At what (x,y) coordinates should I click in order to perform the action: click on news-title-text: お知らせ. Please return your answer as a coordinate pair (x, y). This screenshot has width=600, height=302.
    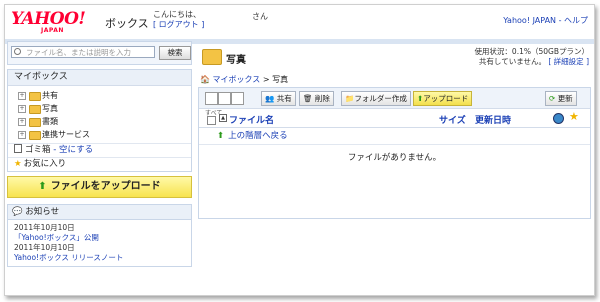
    Looking at the image, I should click on (42, 212).